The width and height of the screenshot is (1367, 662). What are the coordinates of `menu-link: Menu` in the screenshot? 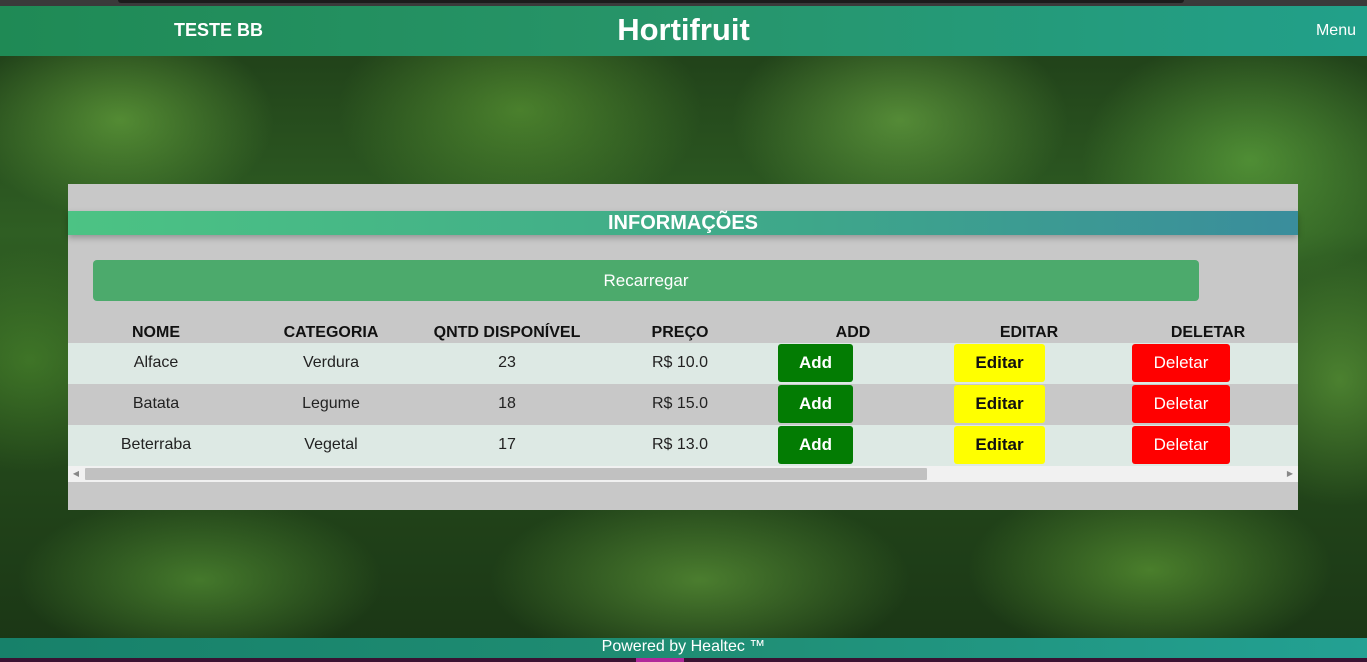 It's located at (1336, 31).